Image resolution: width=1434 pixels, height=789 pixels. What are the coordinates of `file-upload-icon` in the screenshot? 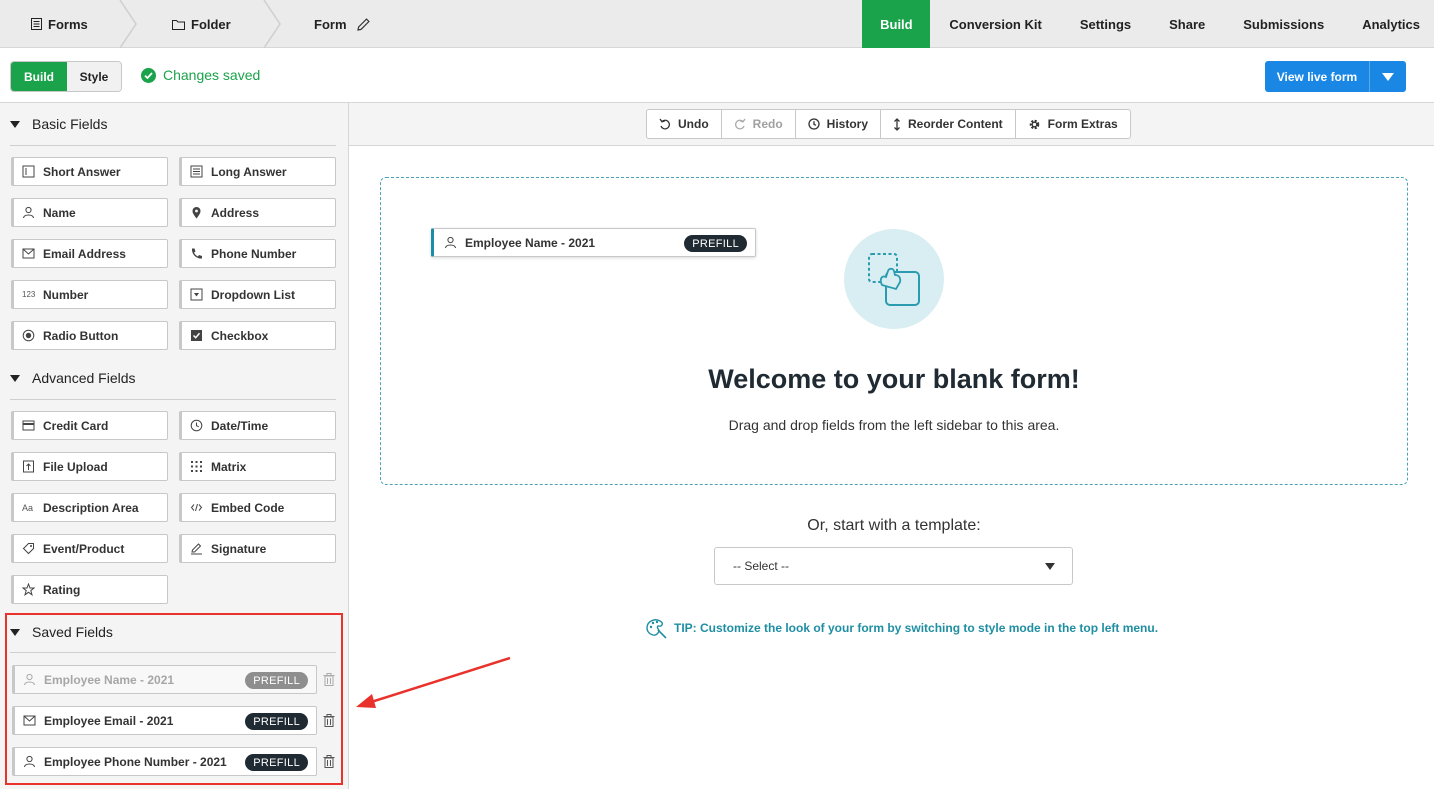 It's located at (28, 466).